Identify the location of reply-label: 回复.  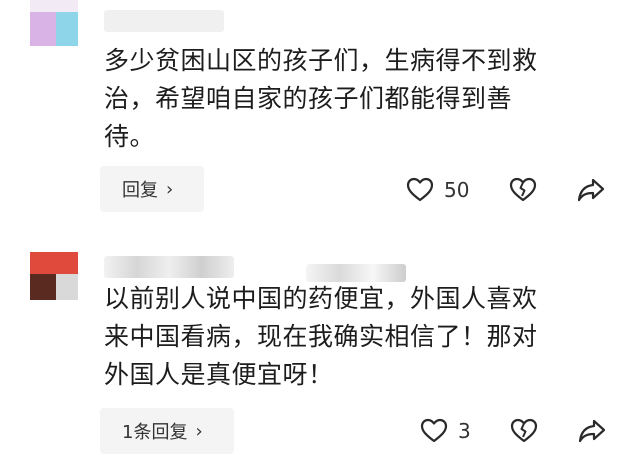
(140, 190).